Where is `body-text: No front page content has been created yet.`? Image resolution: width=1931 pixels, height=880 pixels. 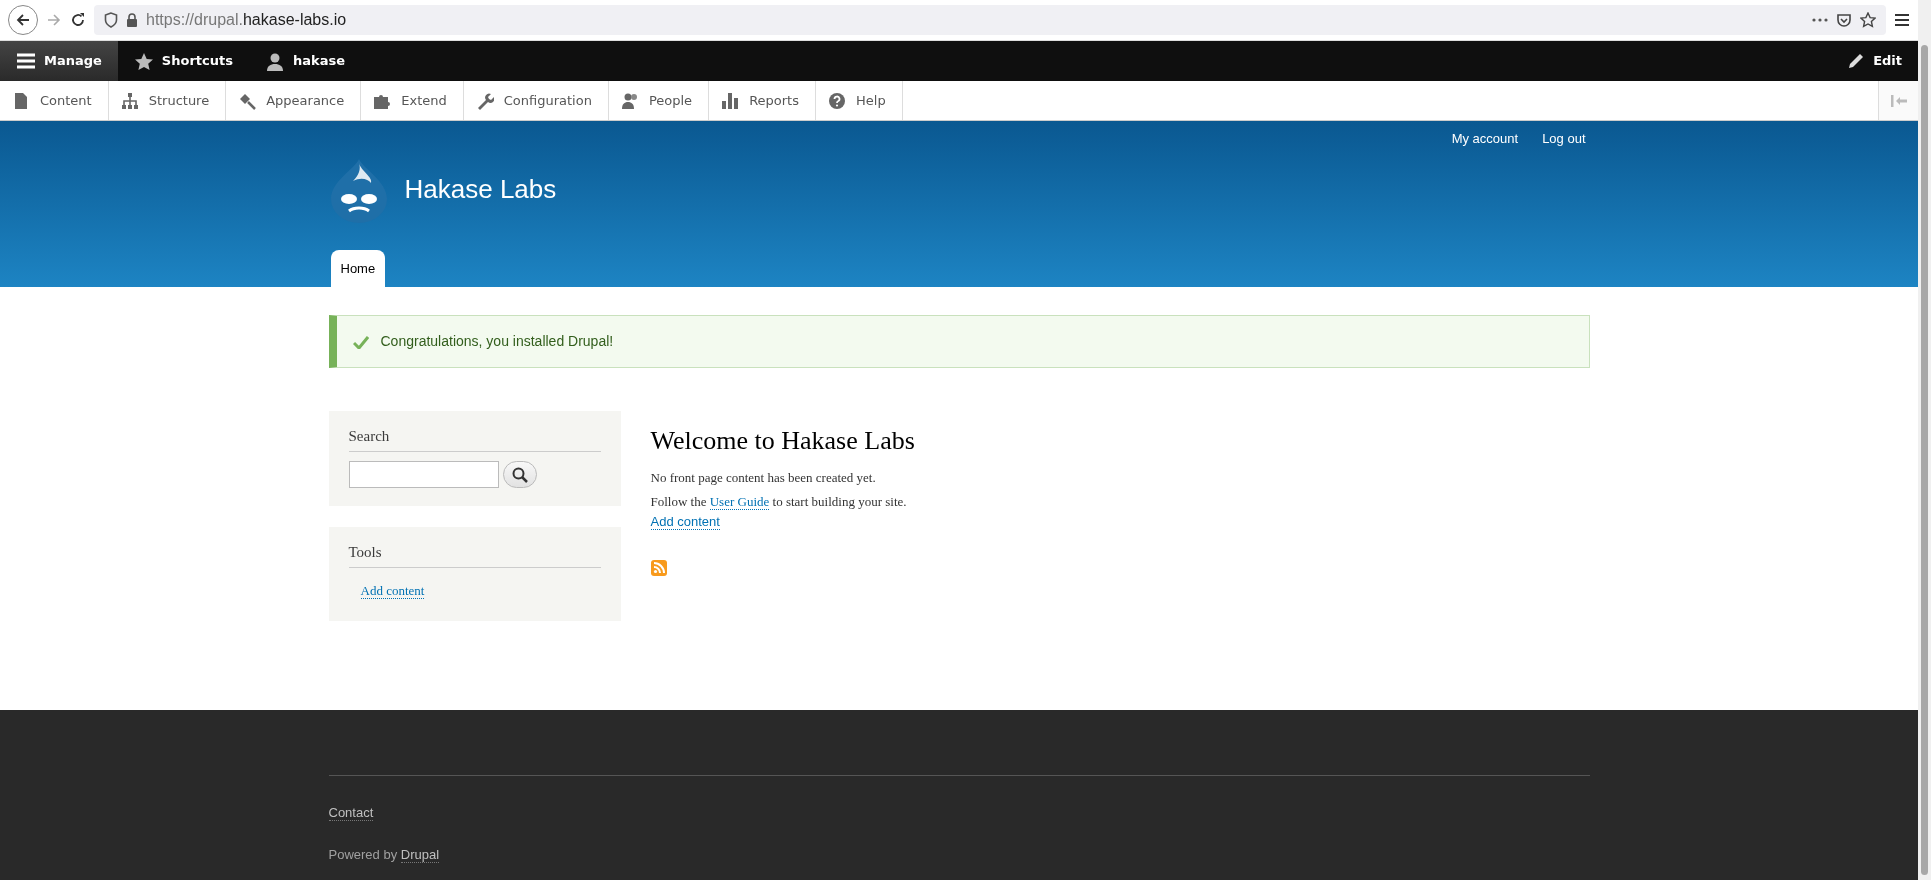 body-text: No front page content has been created yet. is located at coordinates (763, 478).